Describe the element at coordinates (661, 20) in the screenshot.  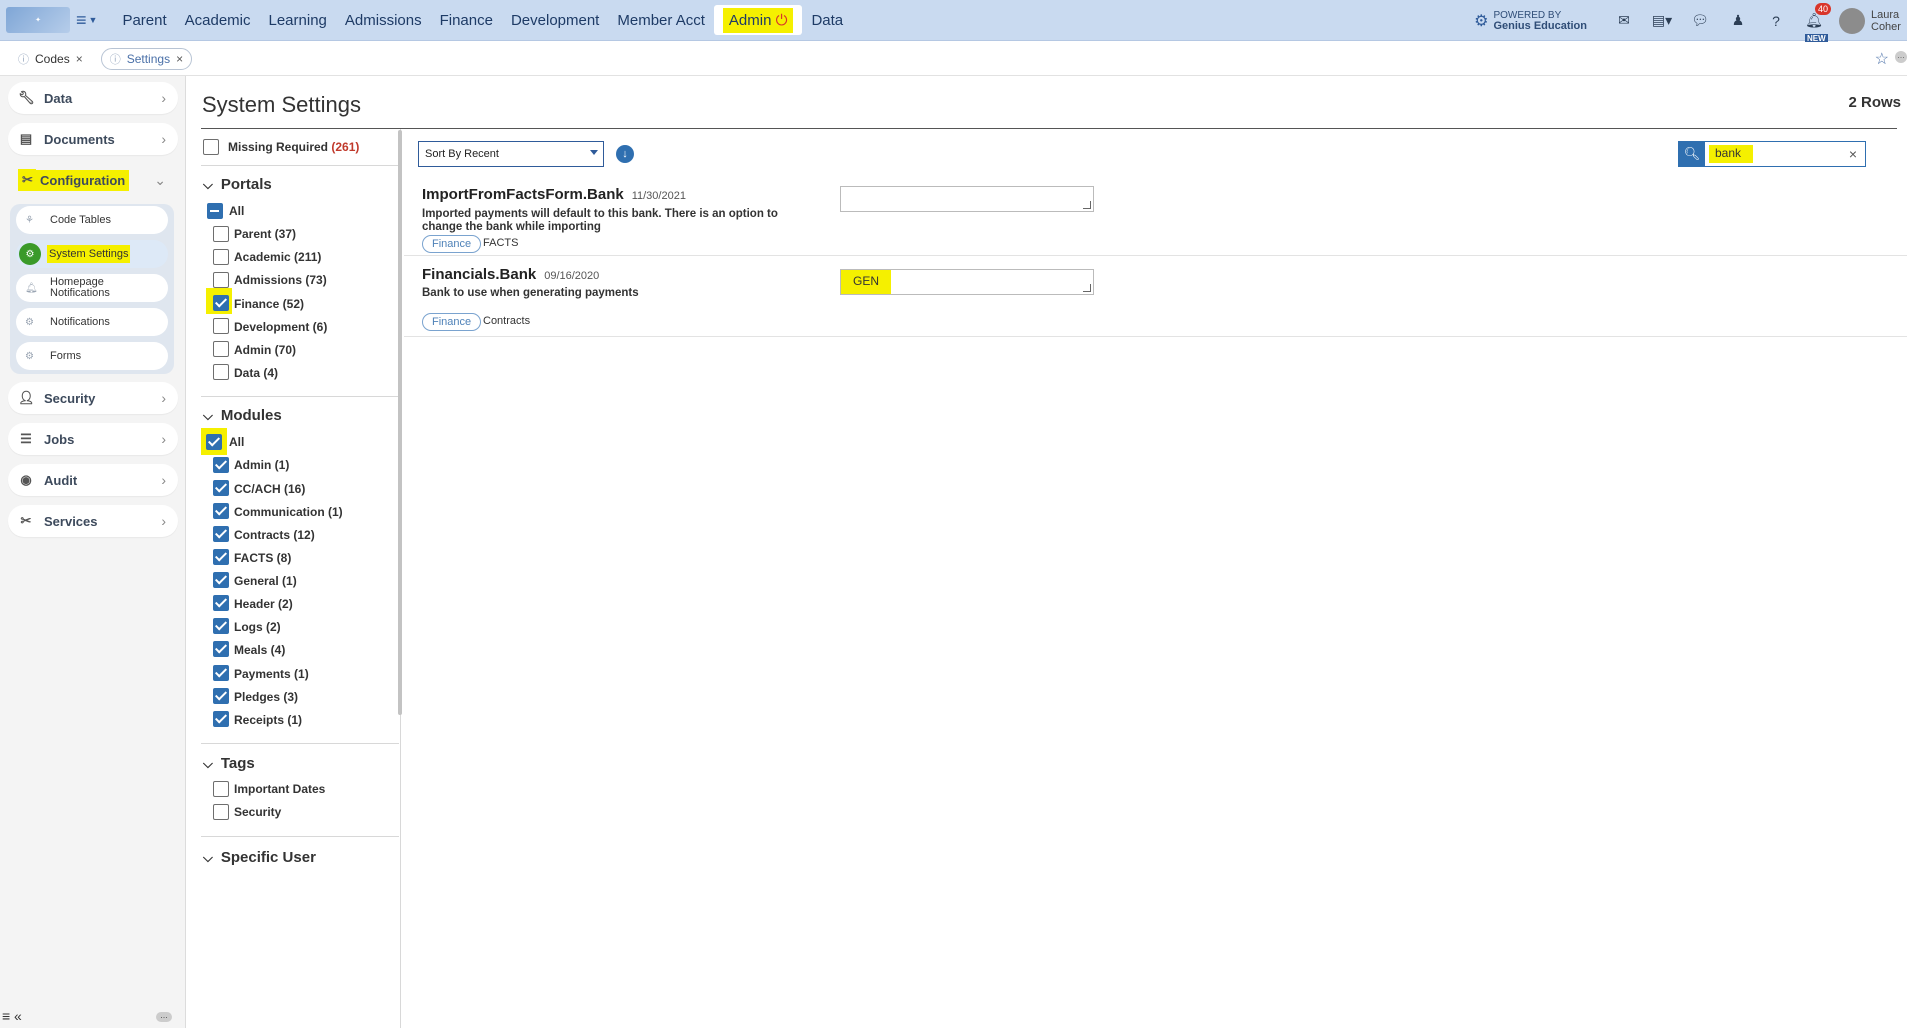
I see `nav-member-acct: Member Acct` at that location.